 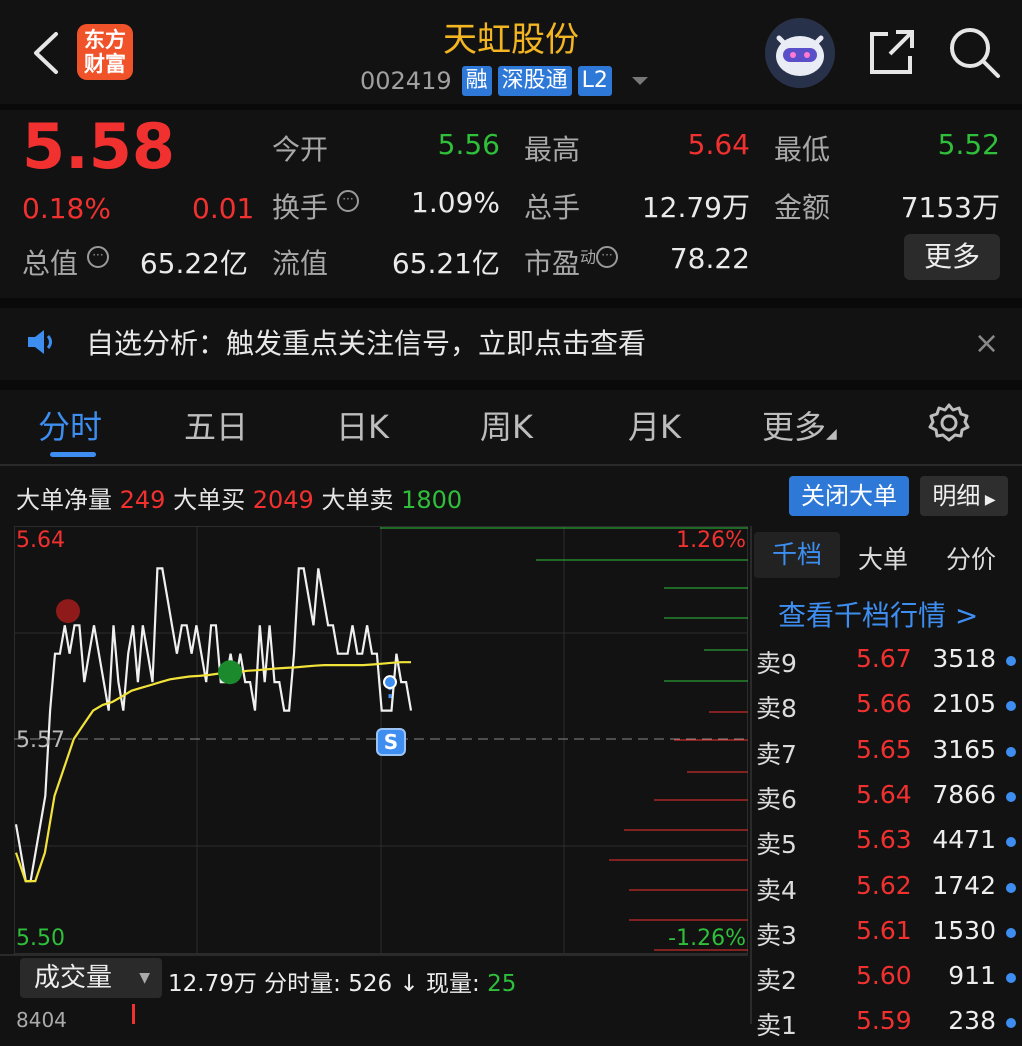 I want to click on volume-total: 12.79万, so click(x=212, y=984).